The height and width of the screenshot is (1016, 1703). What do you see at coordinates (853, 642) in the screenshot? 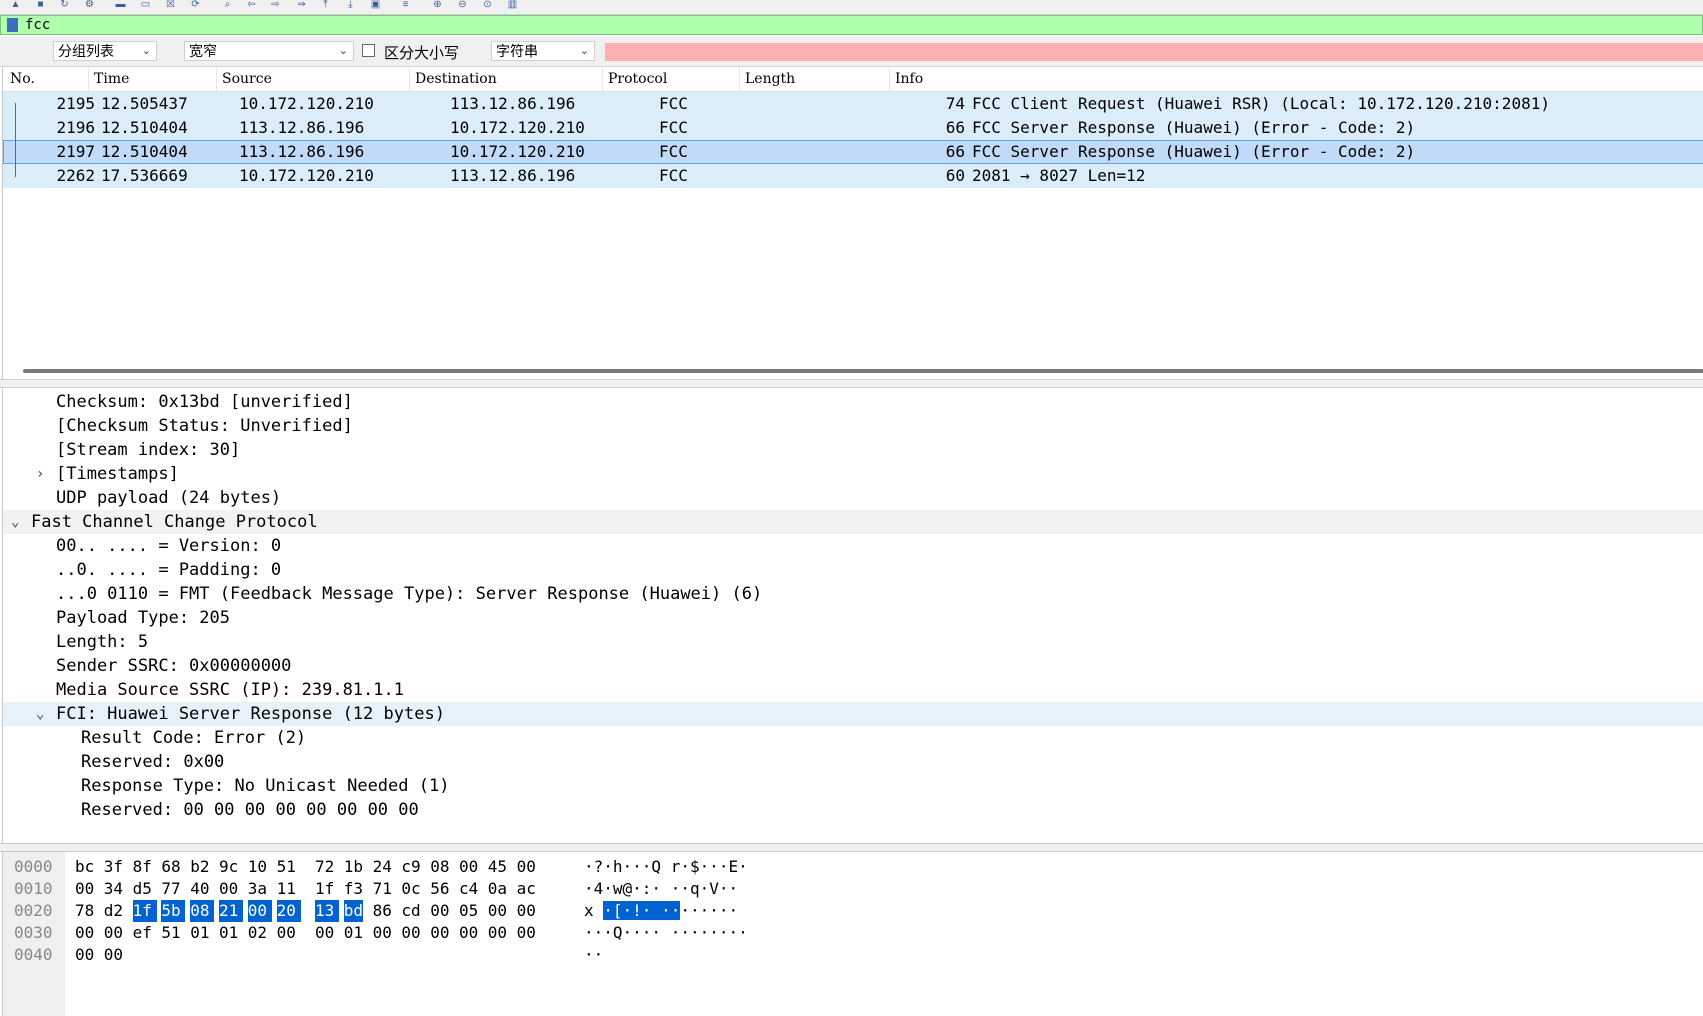
I see `detail-row: Length: 5` at bounding box center [853, 642].